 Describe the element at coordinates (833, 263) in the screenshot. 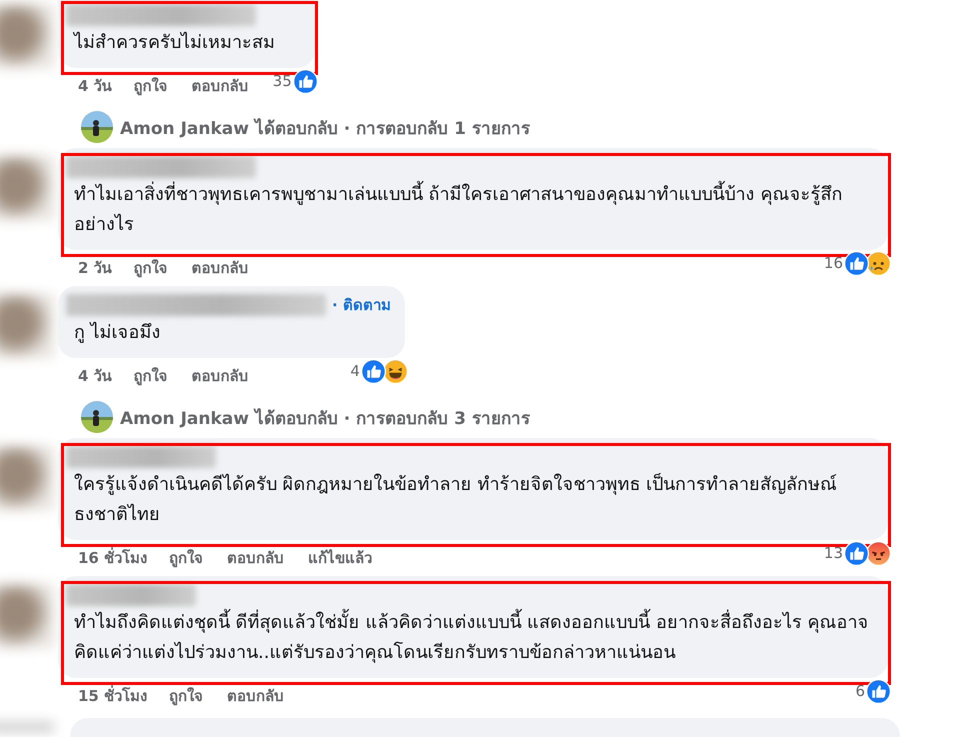

I see `reaction-count: 16` at that location.